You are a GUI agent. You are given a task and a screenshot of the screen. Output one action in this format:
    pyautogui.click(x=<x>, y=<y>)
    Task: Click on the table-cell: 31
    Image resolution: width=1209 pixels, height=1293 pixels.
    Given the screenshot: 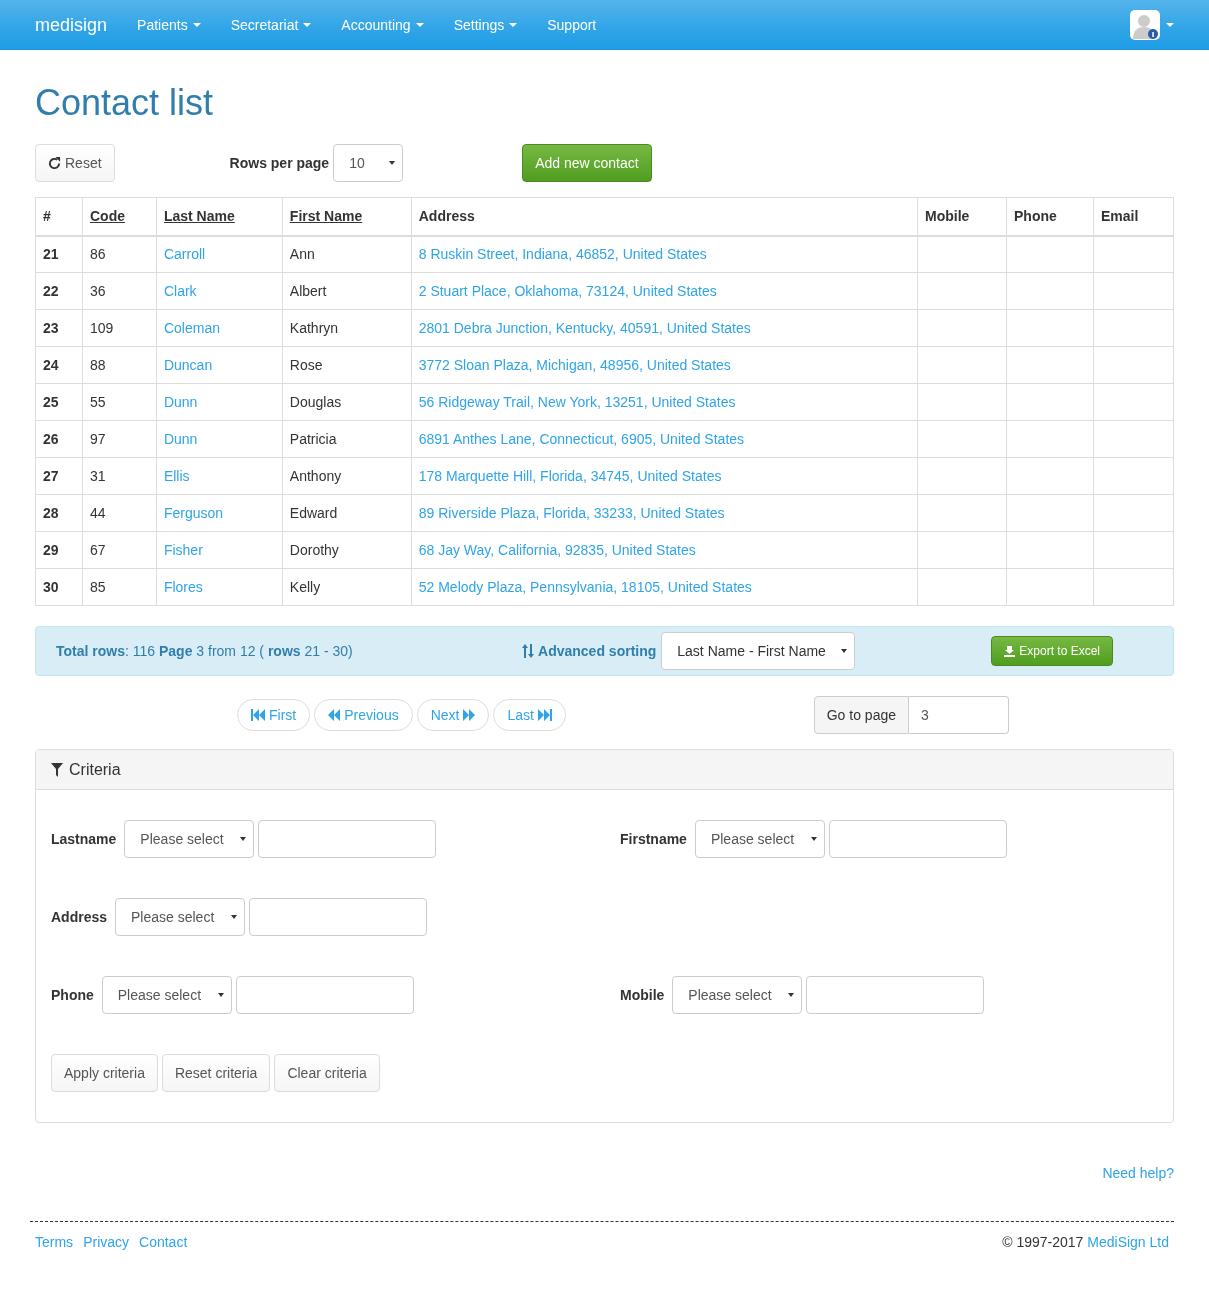 What is the action you would take?
    pyautogui.click(x=119, y=476)
    